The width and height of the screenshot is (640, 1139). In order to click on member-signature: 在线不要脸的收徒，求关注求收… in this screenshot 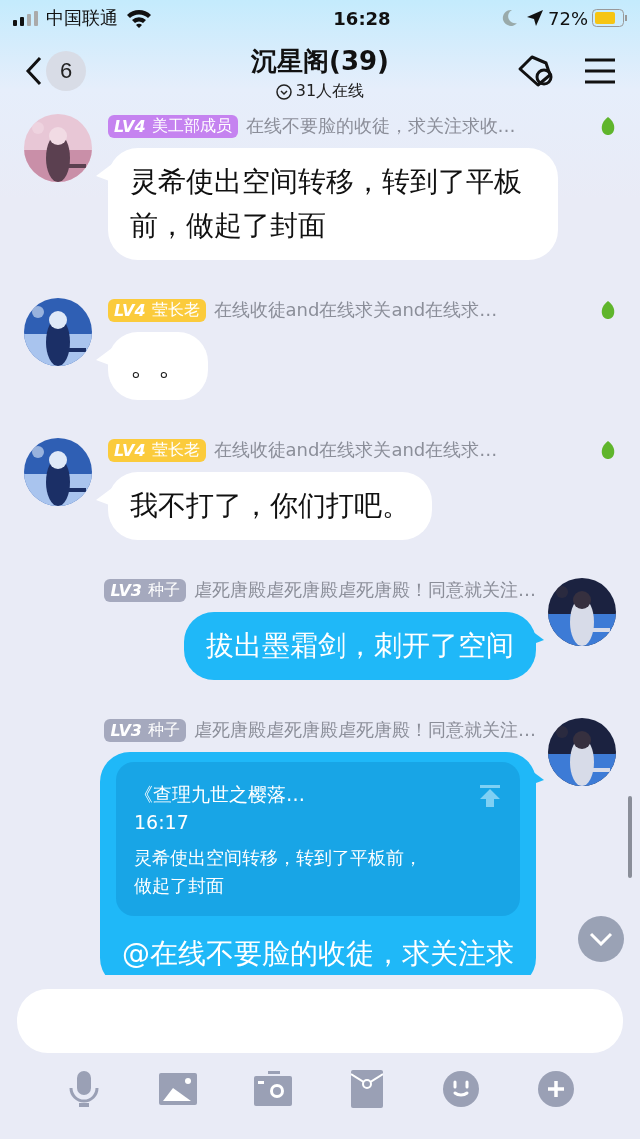, I will do `click(380, 126)`.